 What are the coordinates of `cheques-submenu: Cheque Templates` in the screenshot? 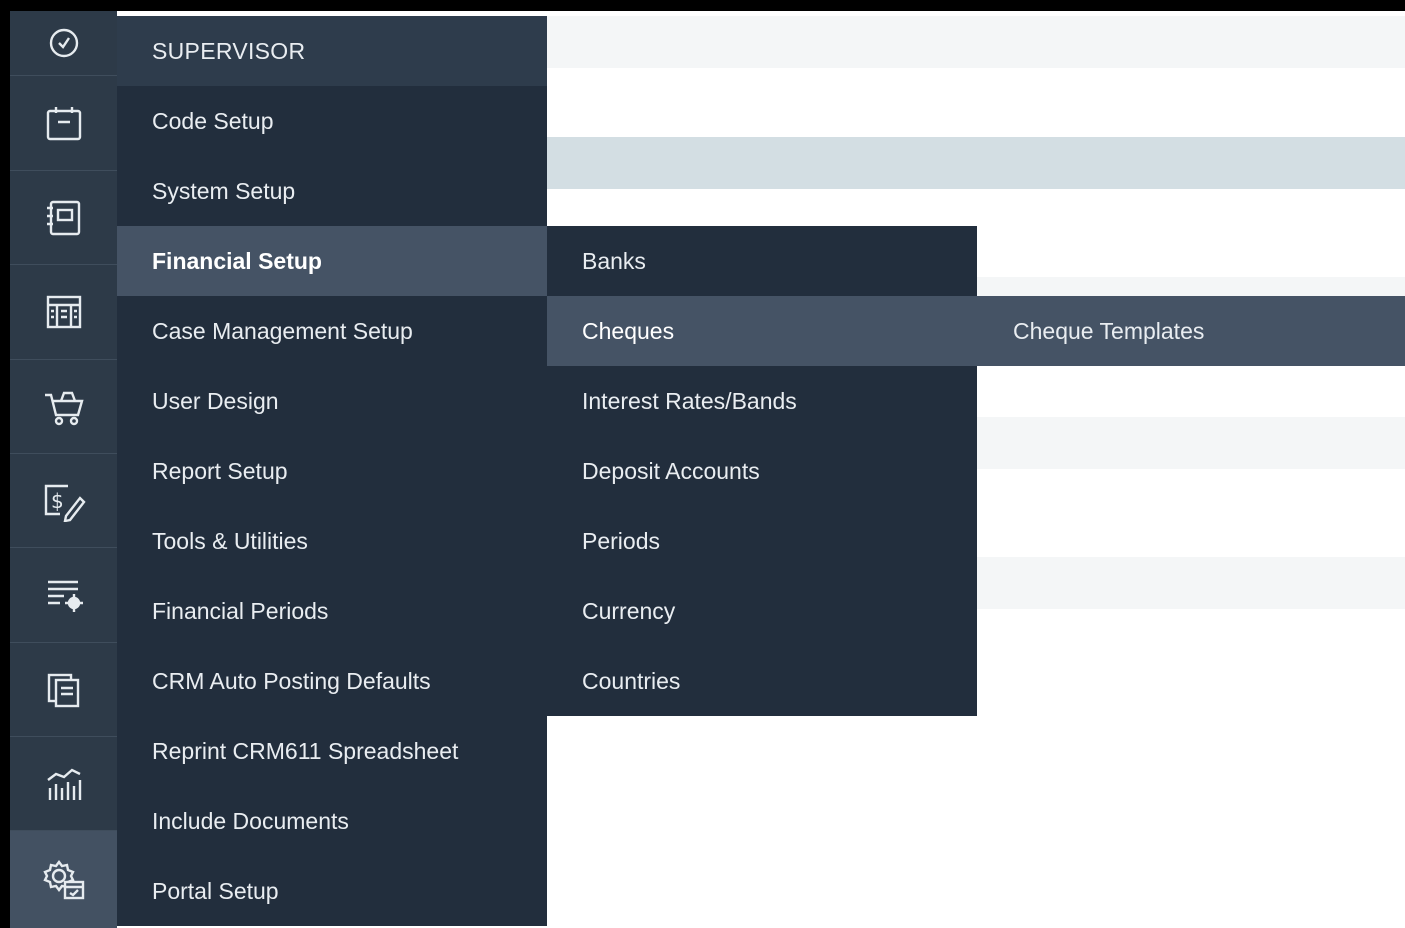 It's located at (1191, 331).